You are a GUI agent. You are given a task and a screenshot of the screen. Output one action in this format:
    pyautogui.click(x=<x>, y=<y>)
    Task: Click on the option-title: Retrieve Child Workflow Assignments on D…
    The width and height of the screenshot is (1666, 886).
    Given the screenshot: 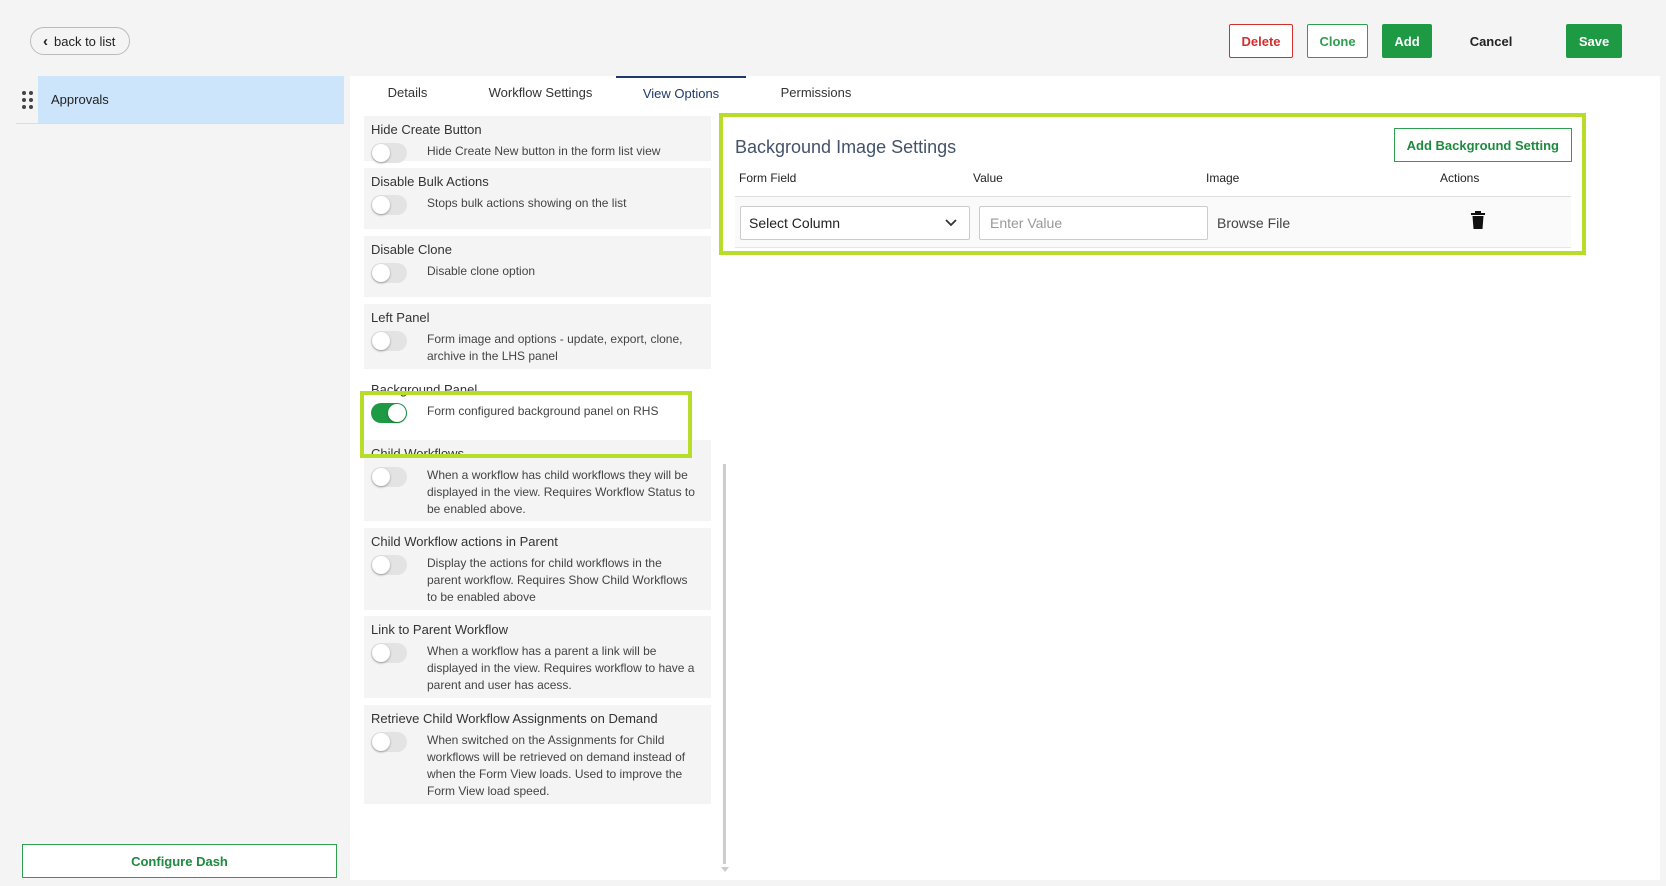 What is the action you would take?
    pyautogui.click(x=514, y=718)
    